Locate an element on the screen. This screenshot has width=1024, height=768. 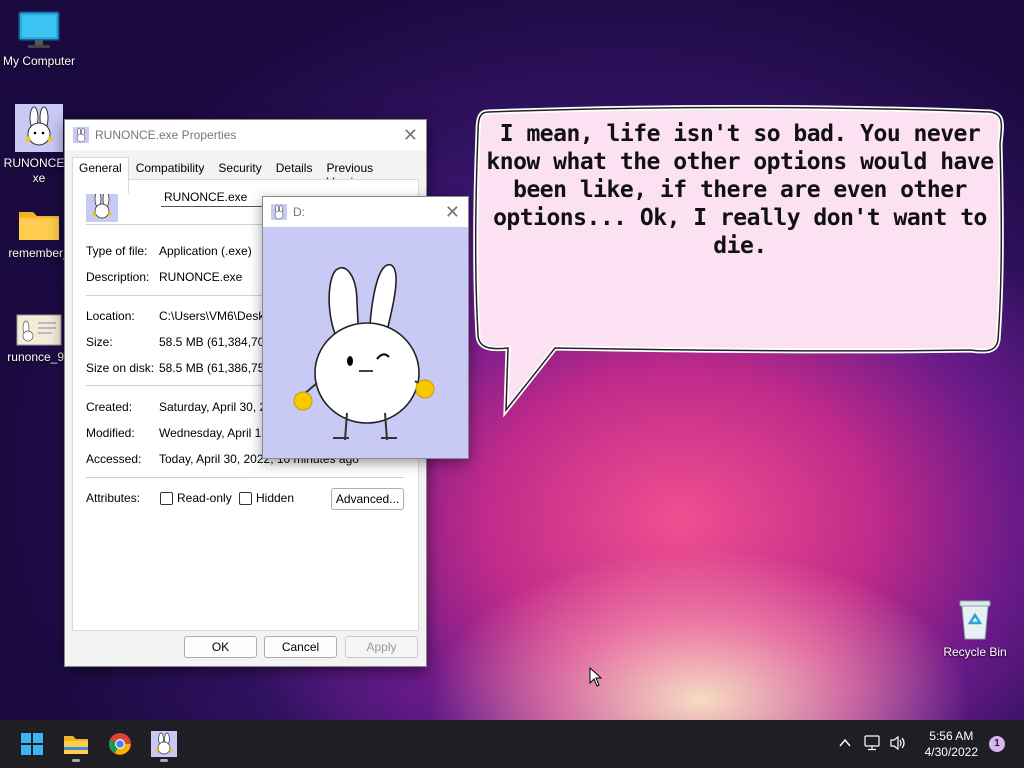
attributes-label: Attributes: is located at coordinates (113, 498).